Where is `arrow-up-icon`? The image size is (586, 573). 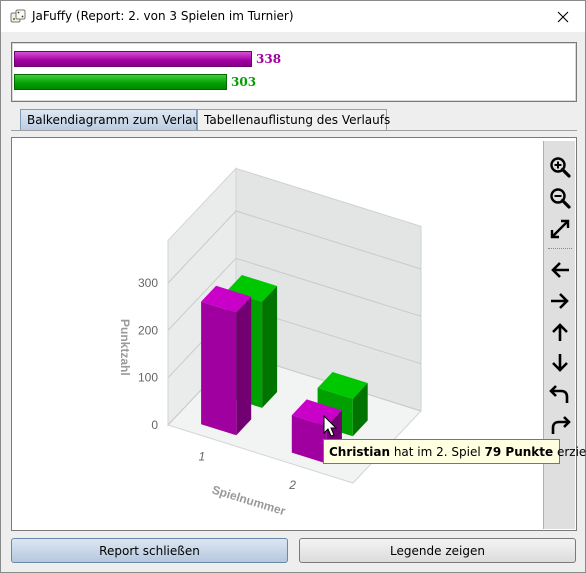
arrow-up-icon is located at coordinates (560, 332).